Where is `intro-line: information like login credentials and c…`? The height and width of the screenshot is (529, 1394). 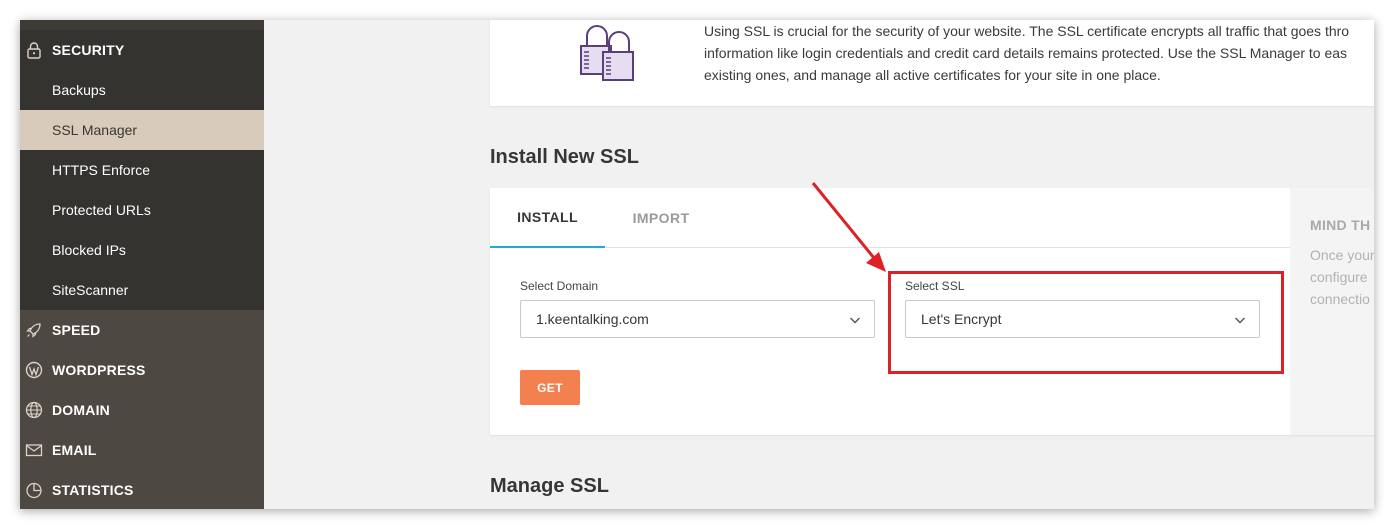
intro-line: information like login credentials and c… is located at coordinates (1026, 53).